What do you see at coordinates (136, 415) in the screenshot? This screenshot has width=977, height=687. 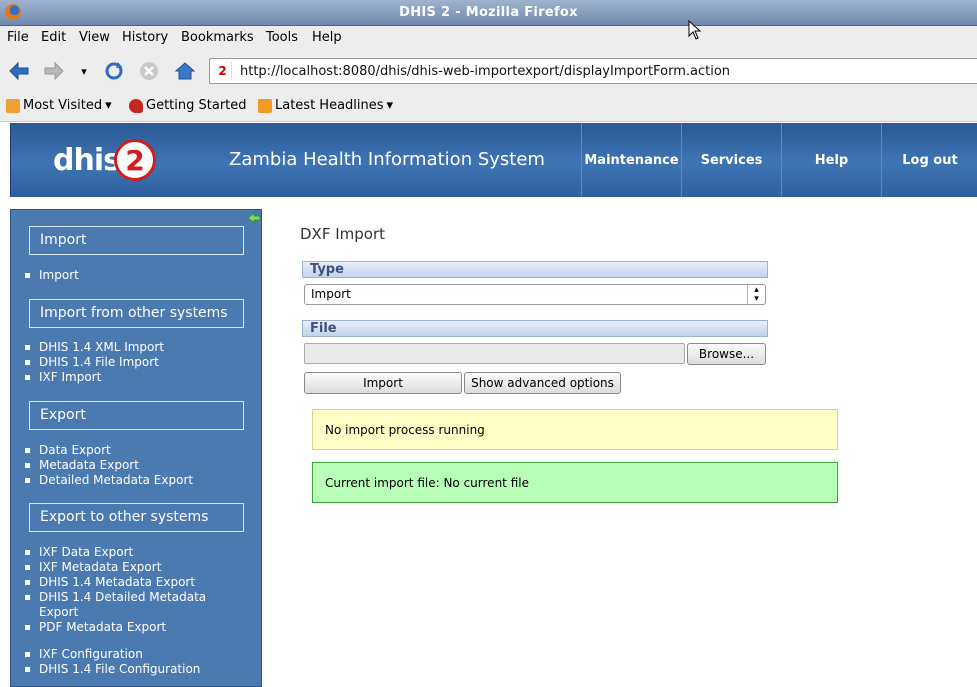 I see `section-export: Export` at bounding box center [136, 415].